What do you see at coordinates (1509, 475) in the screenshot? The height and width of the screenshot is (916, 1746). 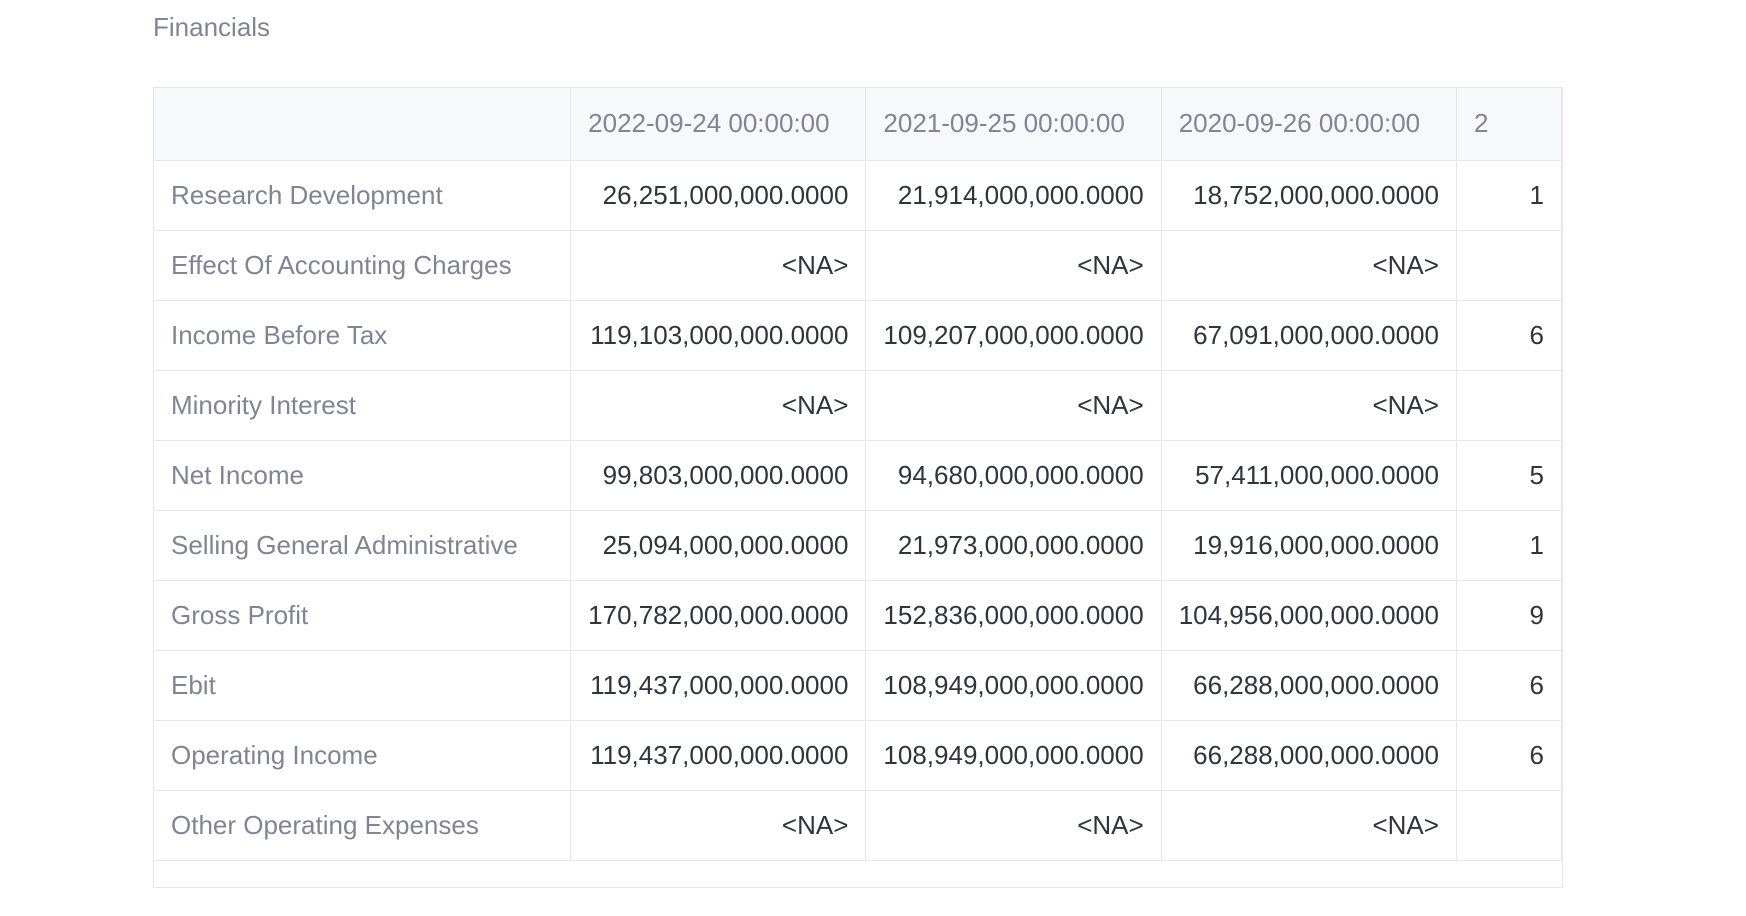 I see `table-cell: 5` at bounding box center [1509, 475].